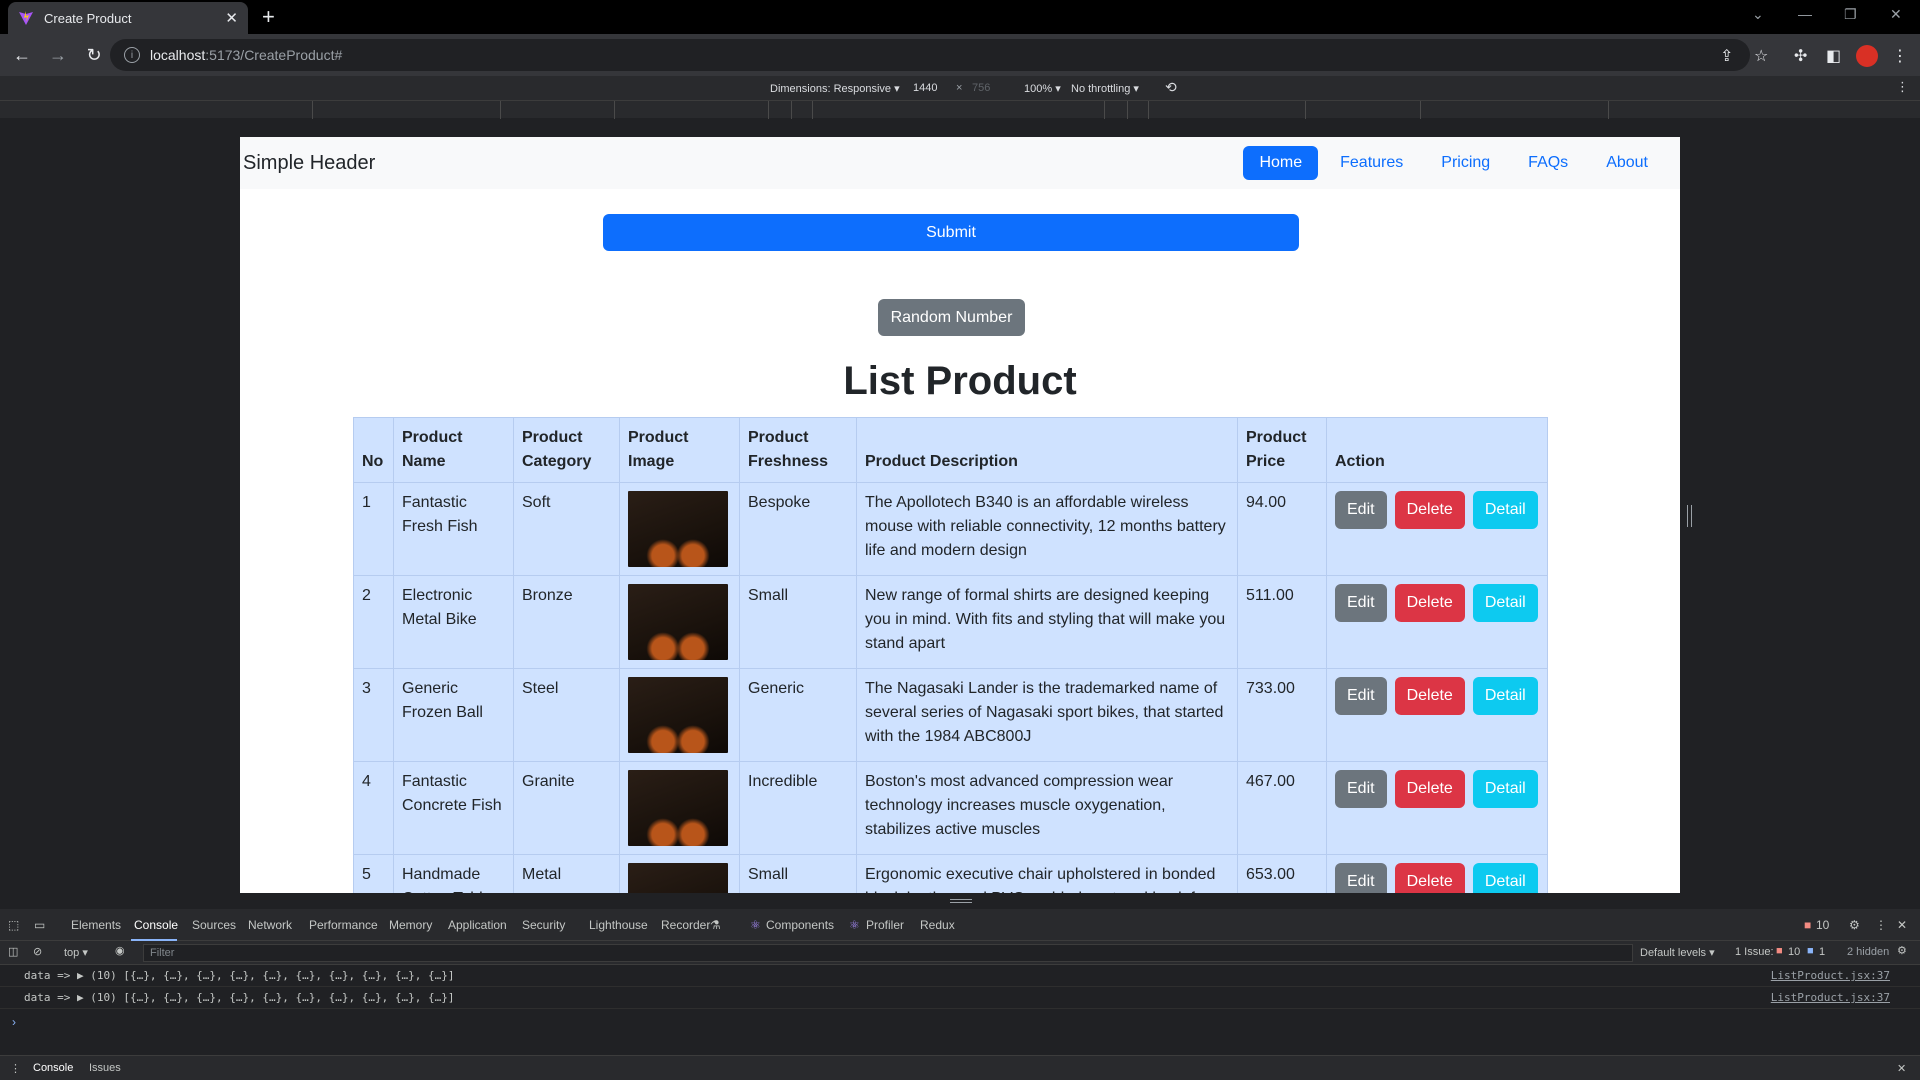 Image resolution: width=1920 pixels, height=1080 pixels. What do you see at coordinates (1171, 87) in the screenshot?
I see `rotate-icon: ⟲` at bounding box center [1171, 87].